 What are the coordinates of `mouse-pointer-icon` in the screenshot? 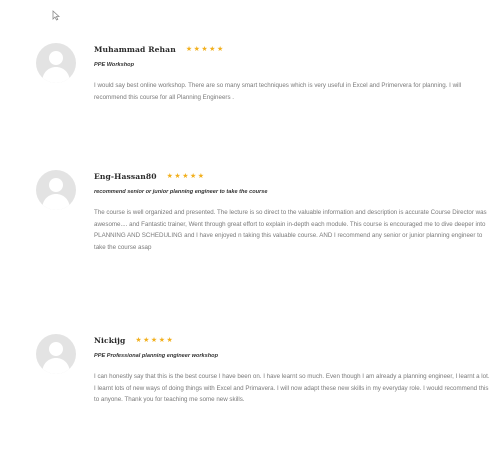 It's located at (56, 15).